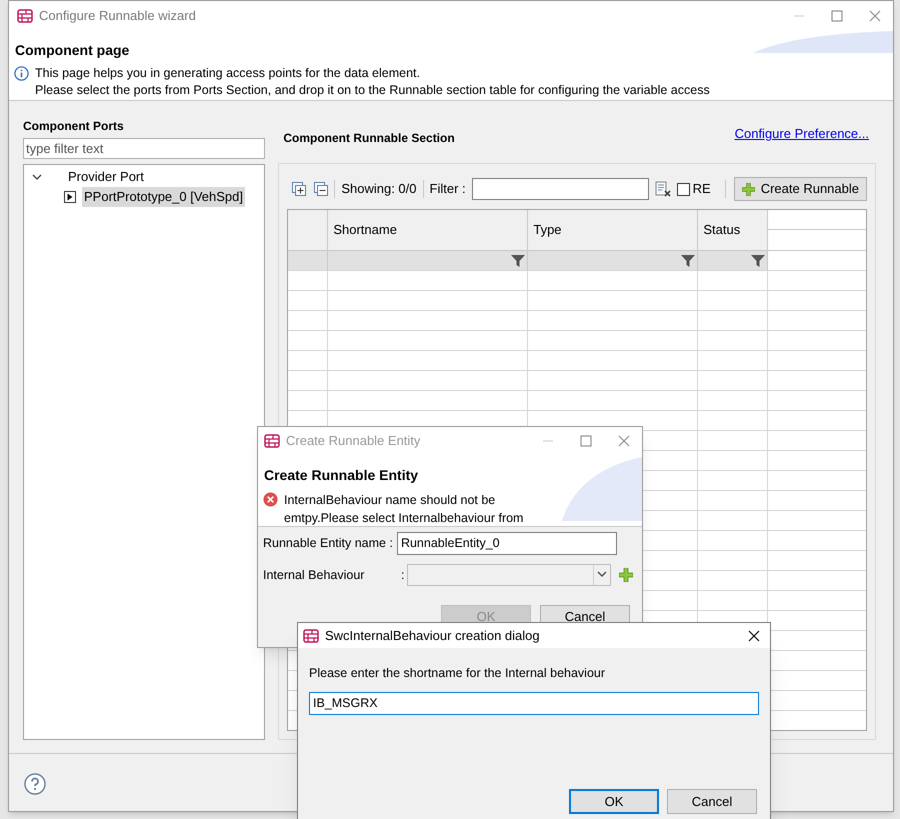 The width and height of the screenshot is (900, 819). Describe the element at coordinates (372, 90) in the screenshot. I see `info-text: Please select the ports from Ports Section, and drop it on to the Runnable section table for configuring the variable access` at that location.